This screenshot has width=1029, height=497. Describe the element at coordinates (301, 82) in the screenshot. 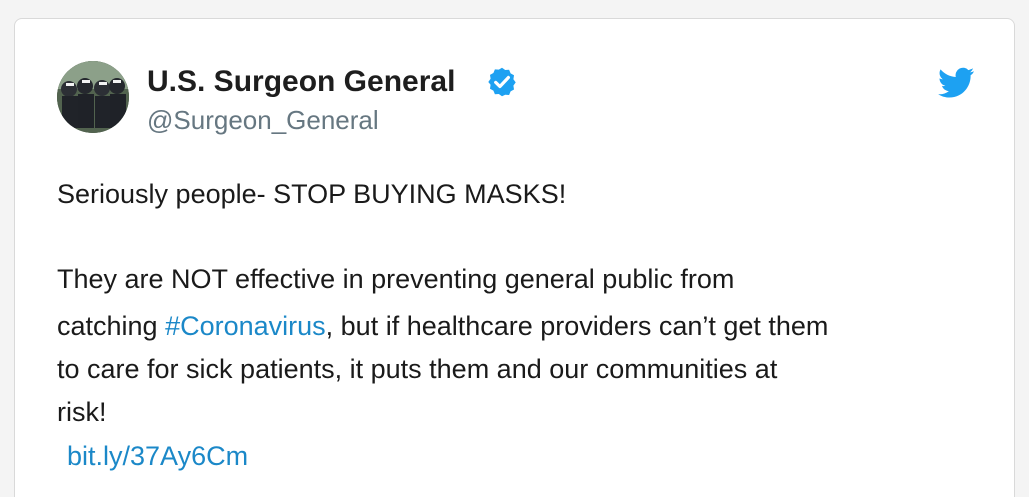

I see `author-name: U.S. Surgeon General` at that location.